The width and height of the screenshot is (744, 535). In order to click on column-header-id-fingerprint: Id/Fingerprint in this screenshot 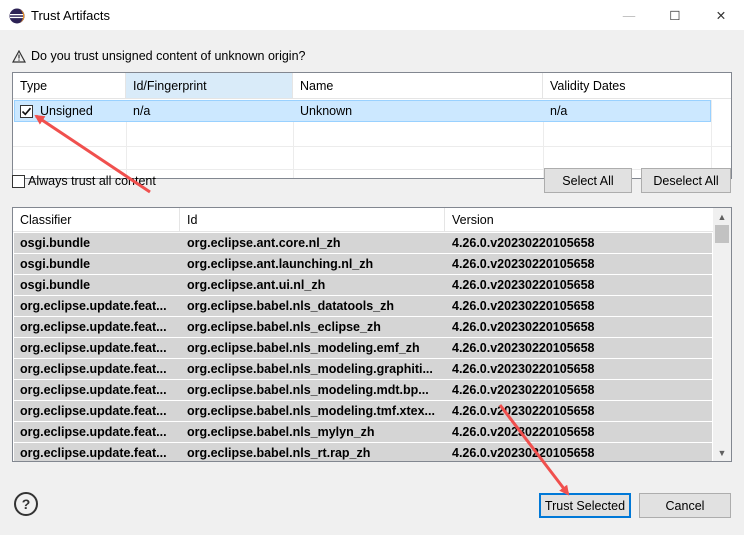, I will do `click(209, 86)`.